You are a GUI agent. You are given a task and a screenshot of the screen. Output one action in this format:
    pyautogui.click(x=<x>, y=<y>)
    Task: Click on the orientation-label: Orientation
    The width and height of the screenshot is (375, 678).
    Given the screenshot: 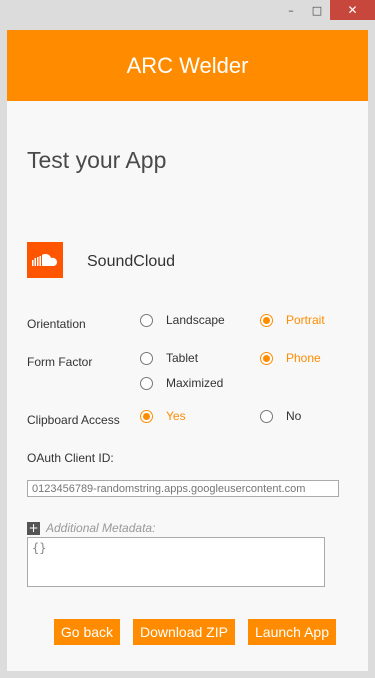 What is the action you would take?
    pyautogui.click(x=56, y=324)
    